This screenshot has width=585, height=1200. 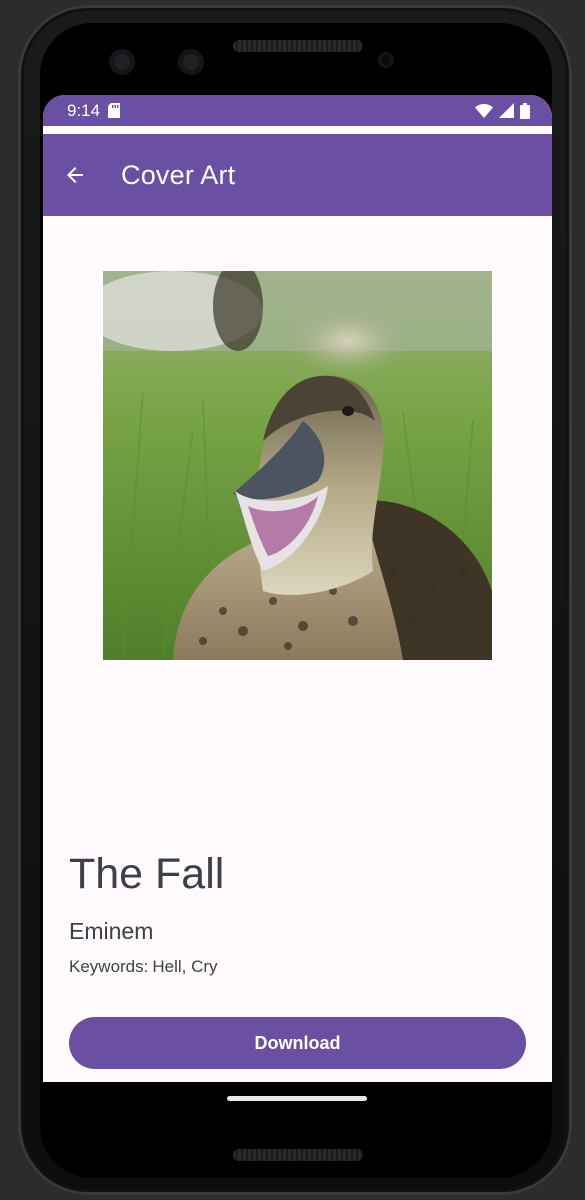 What do you see at coordinates (484, 110) in the screenshot?
I see `wifi-icon` at bounding box center [484, 110].